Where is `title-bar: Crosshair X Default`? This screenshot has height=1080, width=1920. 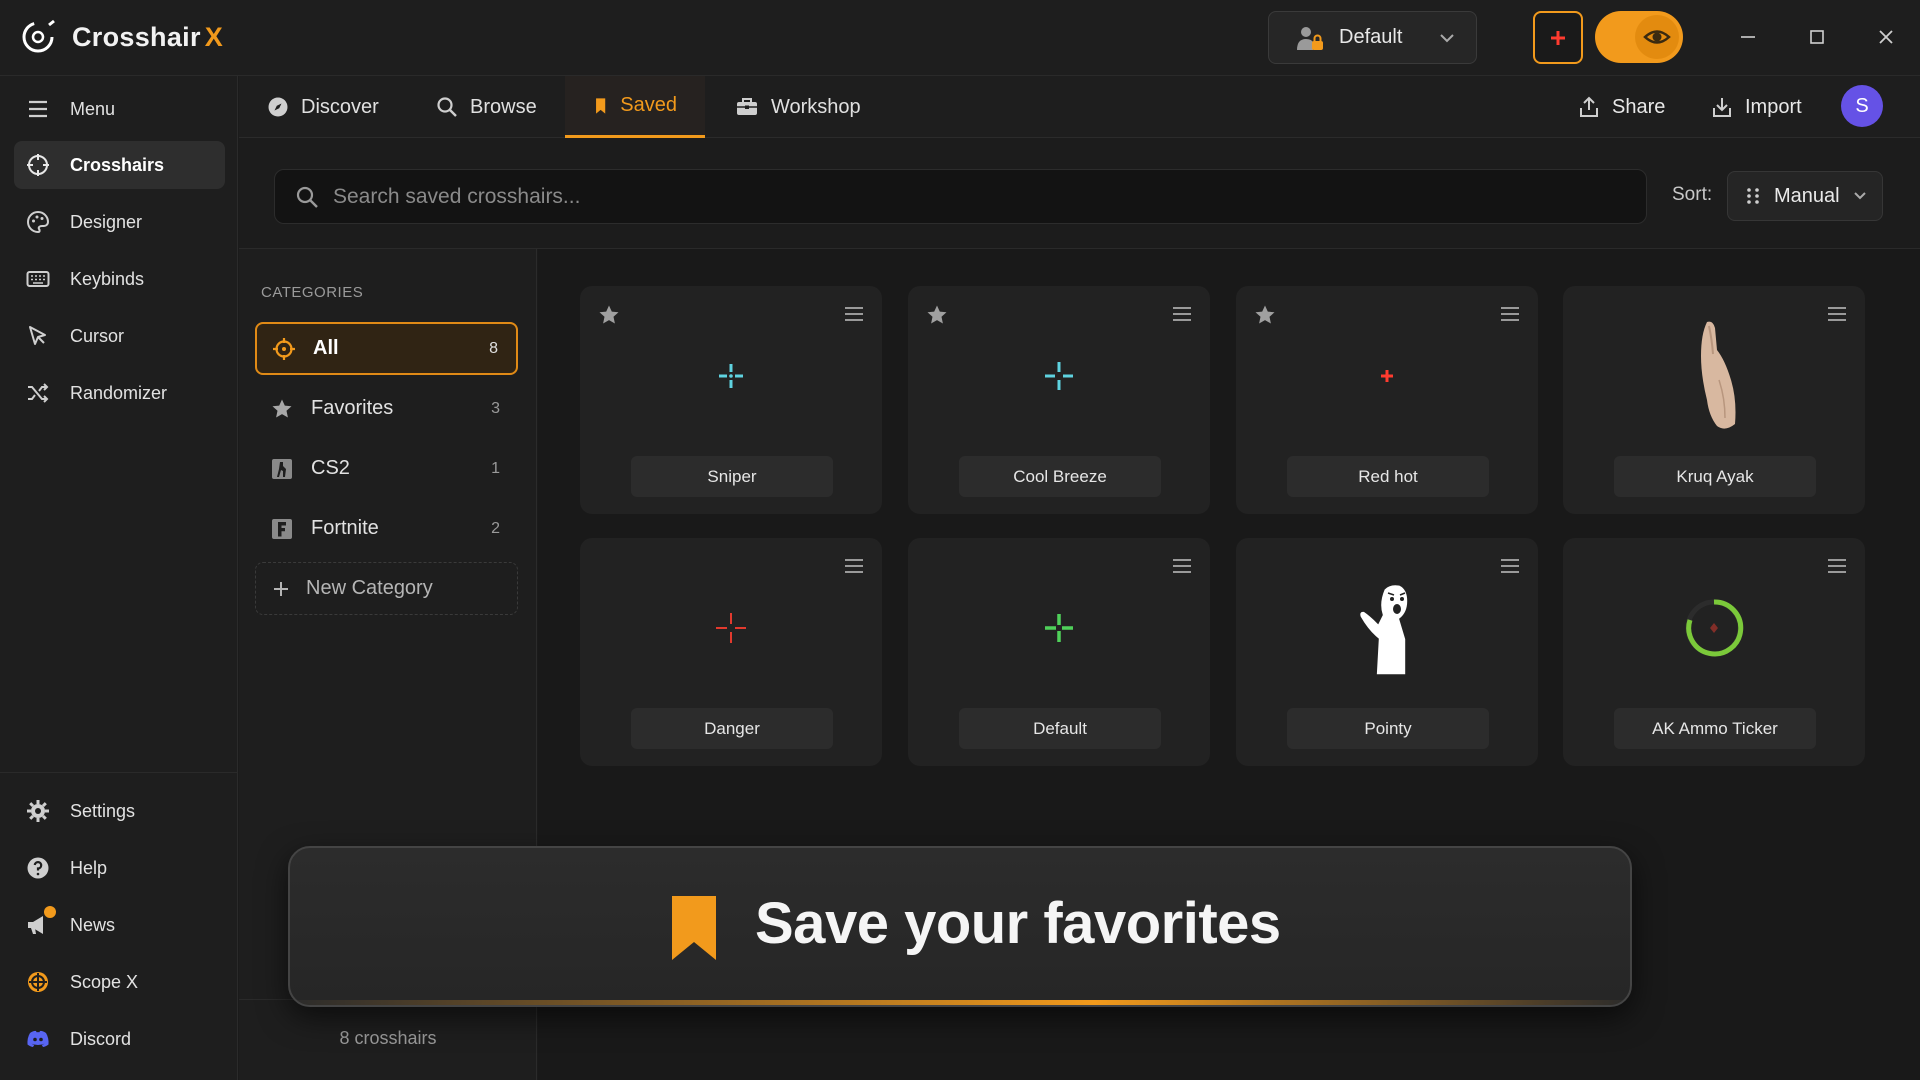
title-bar: Crosshair X Default is located at coordinates (960, 38).